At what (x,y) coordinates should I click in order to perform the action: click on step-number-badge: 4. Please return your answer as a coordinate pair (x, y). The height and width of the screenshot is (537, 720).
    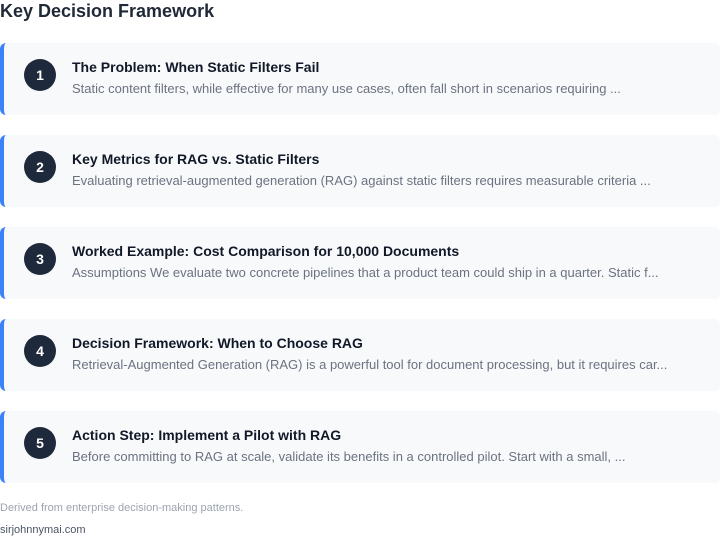
    Looking at the image, I should click on (40, 351).